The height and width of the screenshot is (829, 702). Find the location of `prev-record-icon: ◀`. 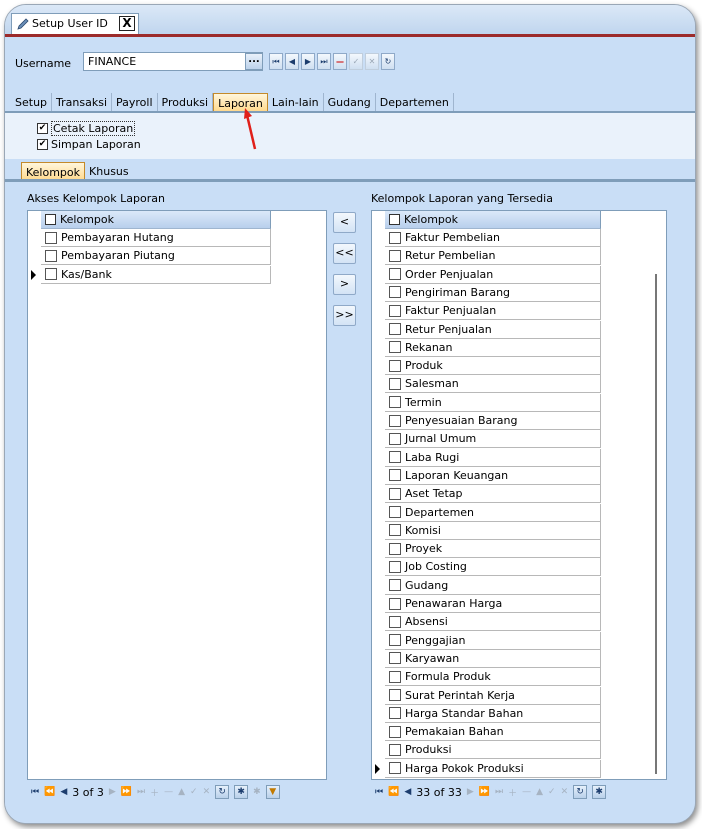

prev-record-icon: ◀ is located at coordinates (292, 61).